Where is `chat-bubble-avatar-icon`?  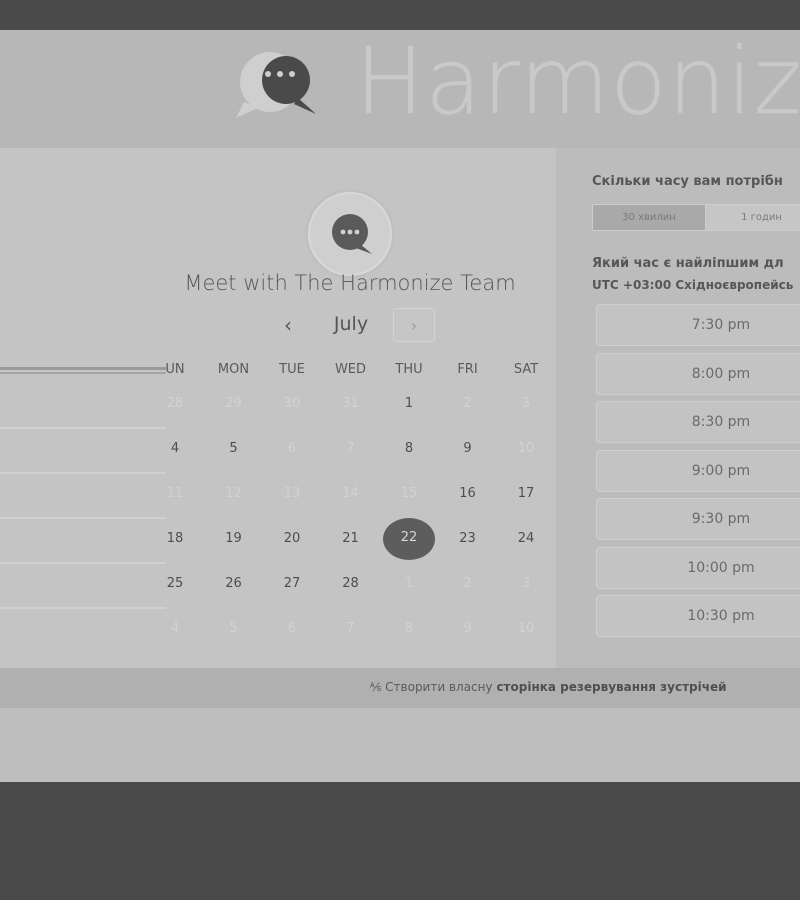
chat-bubble-avatar-icon is located at coordinates (352, 234).